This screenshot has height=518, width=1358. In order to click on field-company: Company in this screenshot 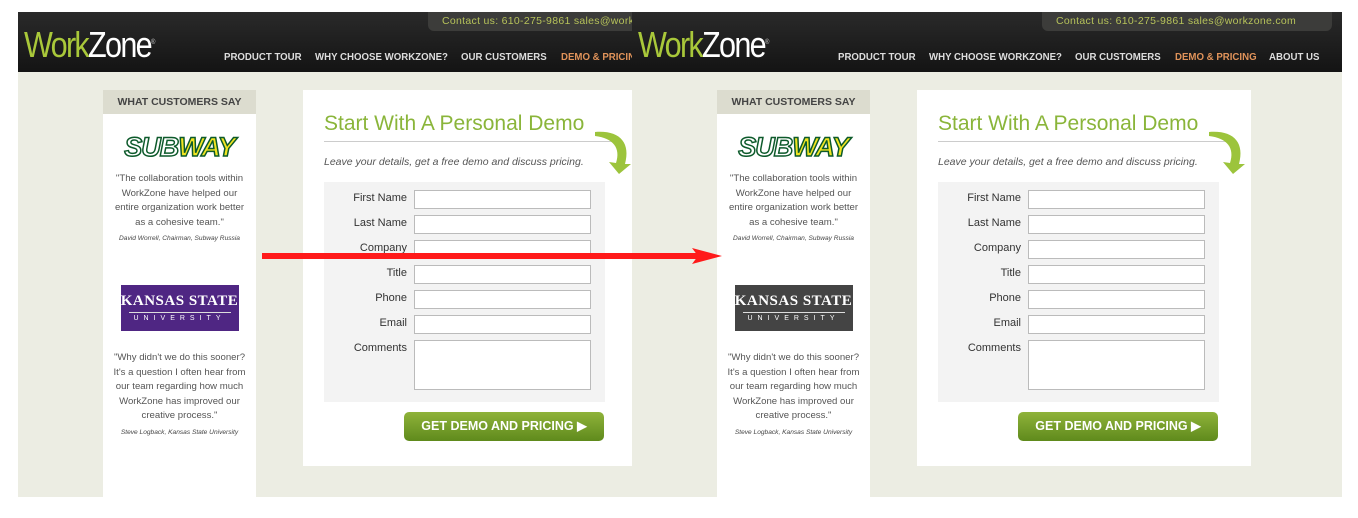, I will do `click(1078, 249)`.